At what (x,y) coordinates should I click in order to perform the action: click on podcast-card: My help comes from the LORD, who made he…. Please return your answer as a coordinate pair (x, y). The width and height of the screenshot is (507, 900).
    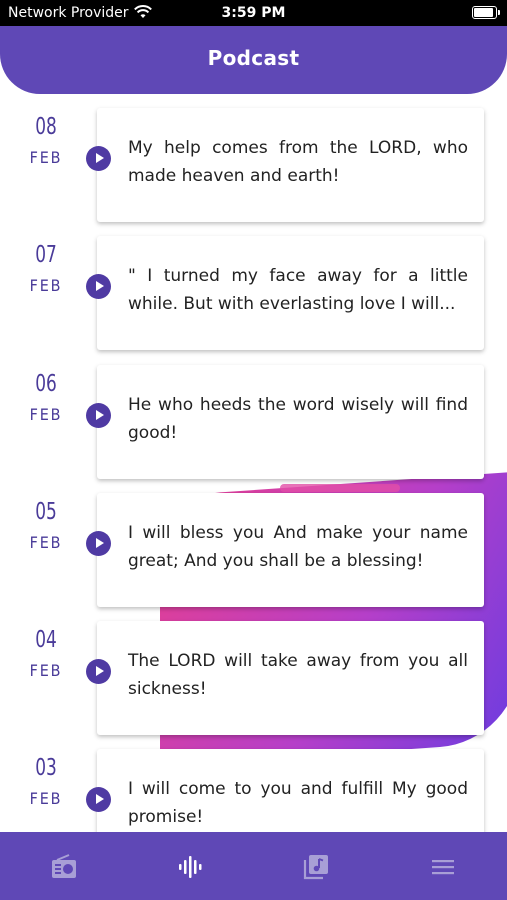
    Looking at the image, I should click on (290, 165).